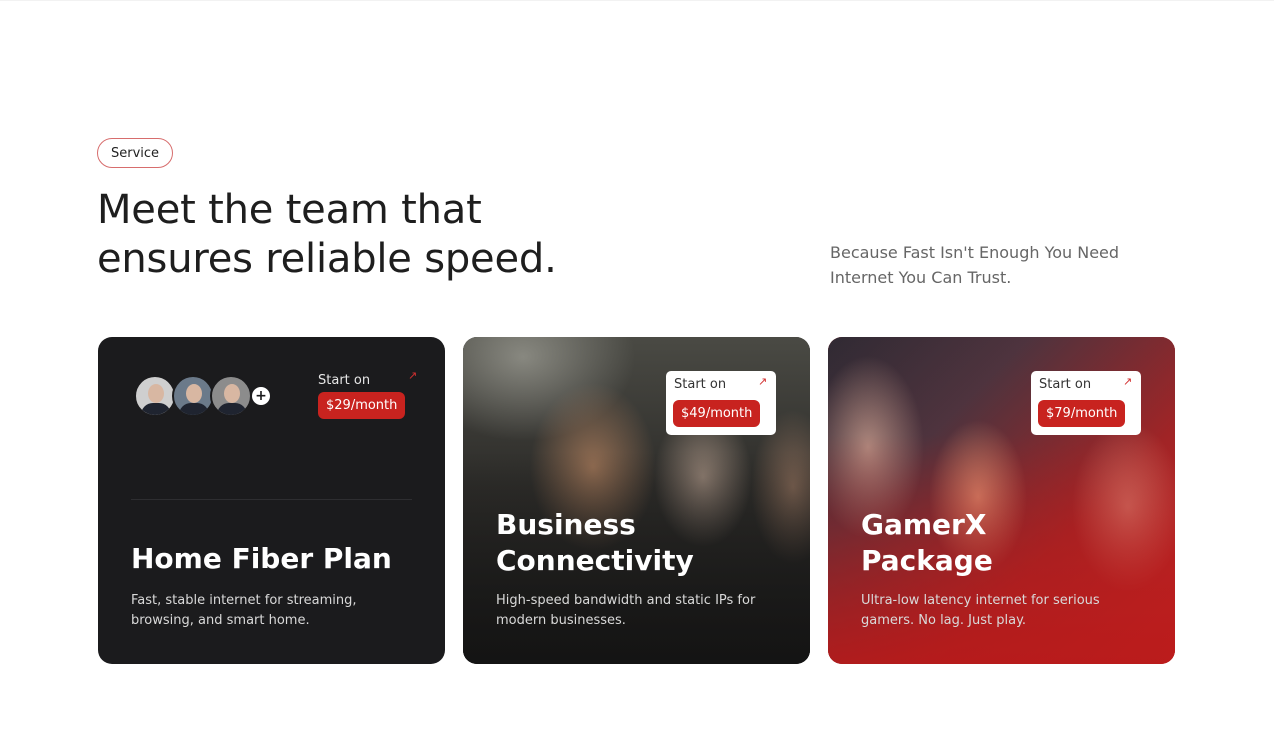 This screenshot has width=1274, height=750. What do you see at coordinates (717, 413) in the screenshot?
I see `price-badge: $49/month` at bounding box center [717, 413].